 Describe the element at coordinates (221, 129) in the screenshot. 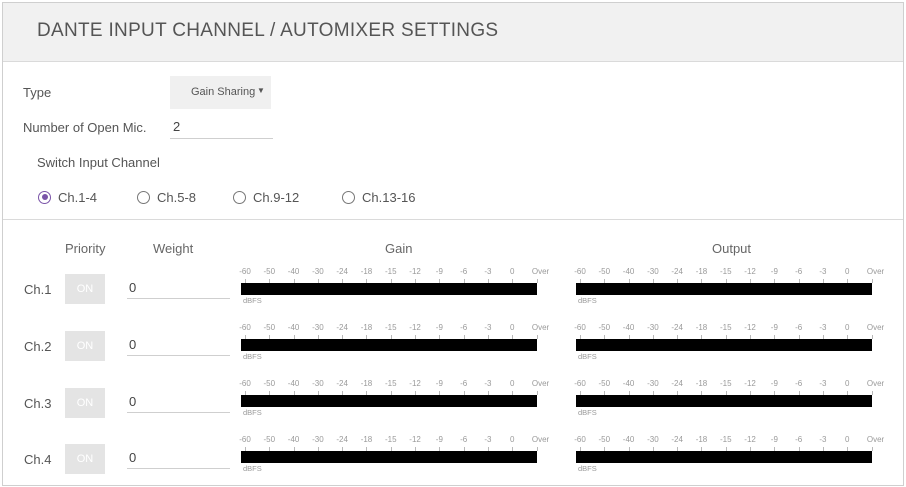

I see `open-mic-input: 2` at that location.